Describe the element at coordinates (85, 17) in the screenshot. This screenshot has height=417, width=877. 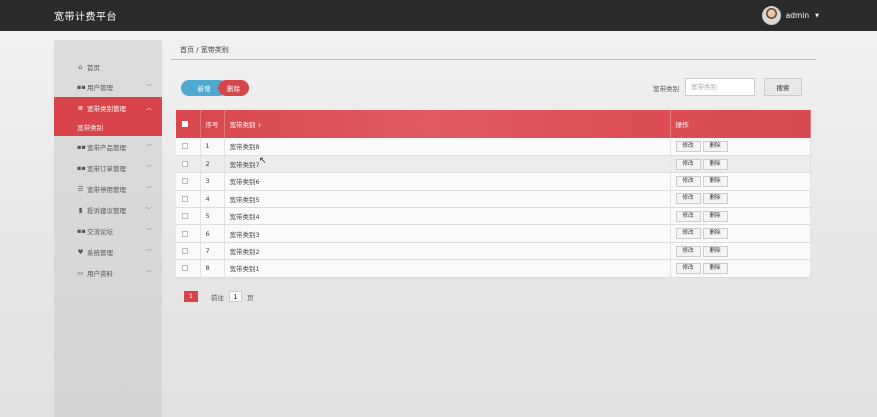
I see `app-title: 宽带计费平台` at that location.